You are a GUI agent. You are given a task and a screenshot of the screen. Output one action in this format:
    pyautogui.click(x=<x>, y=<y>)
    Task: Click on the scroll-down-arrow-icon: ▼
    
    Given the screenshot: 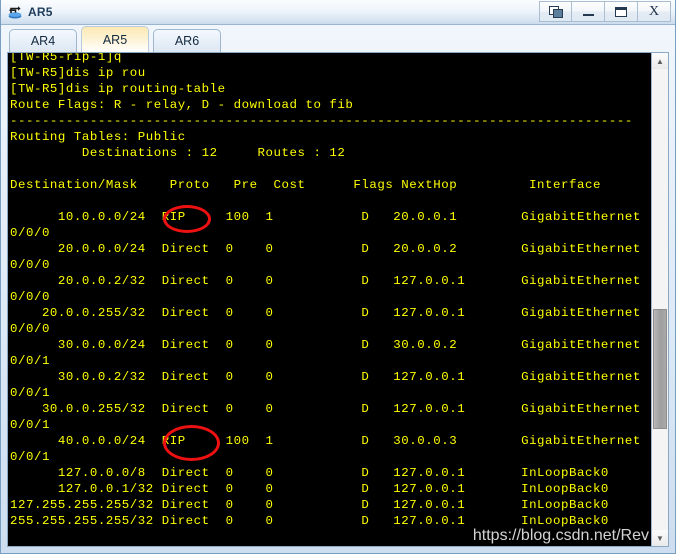 What is the action you would take?
    pyautogui.click(x=660, y=538)
    